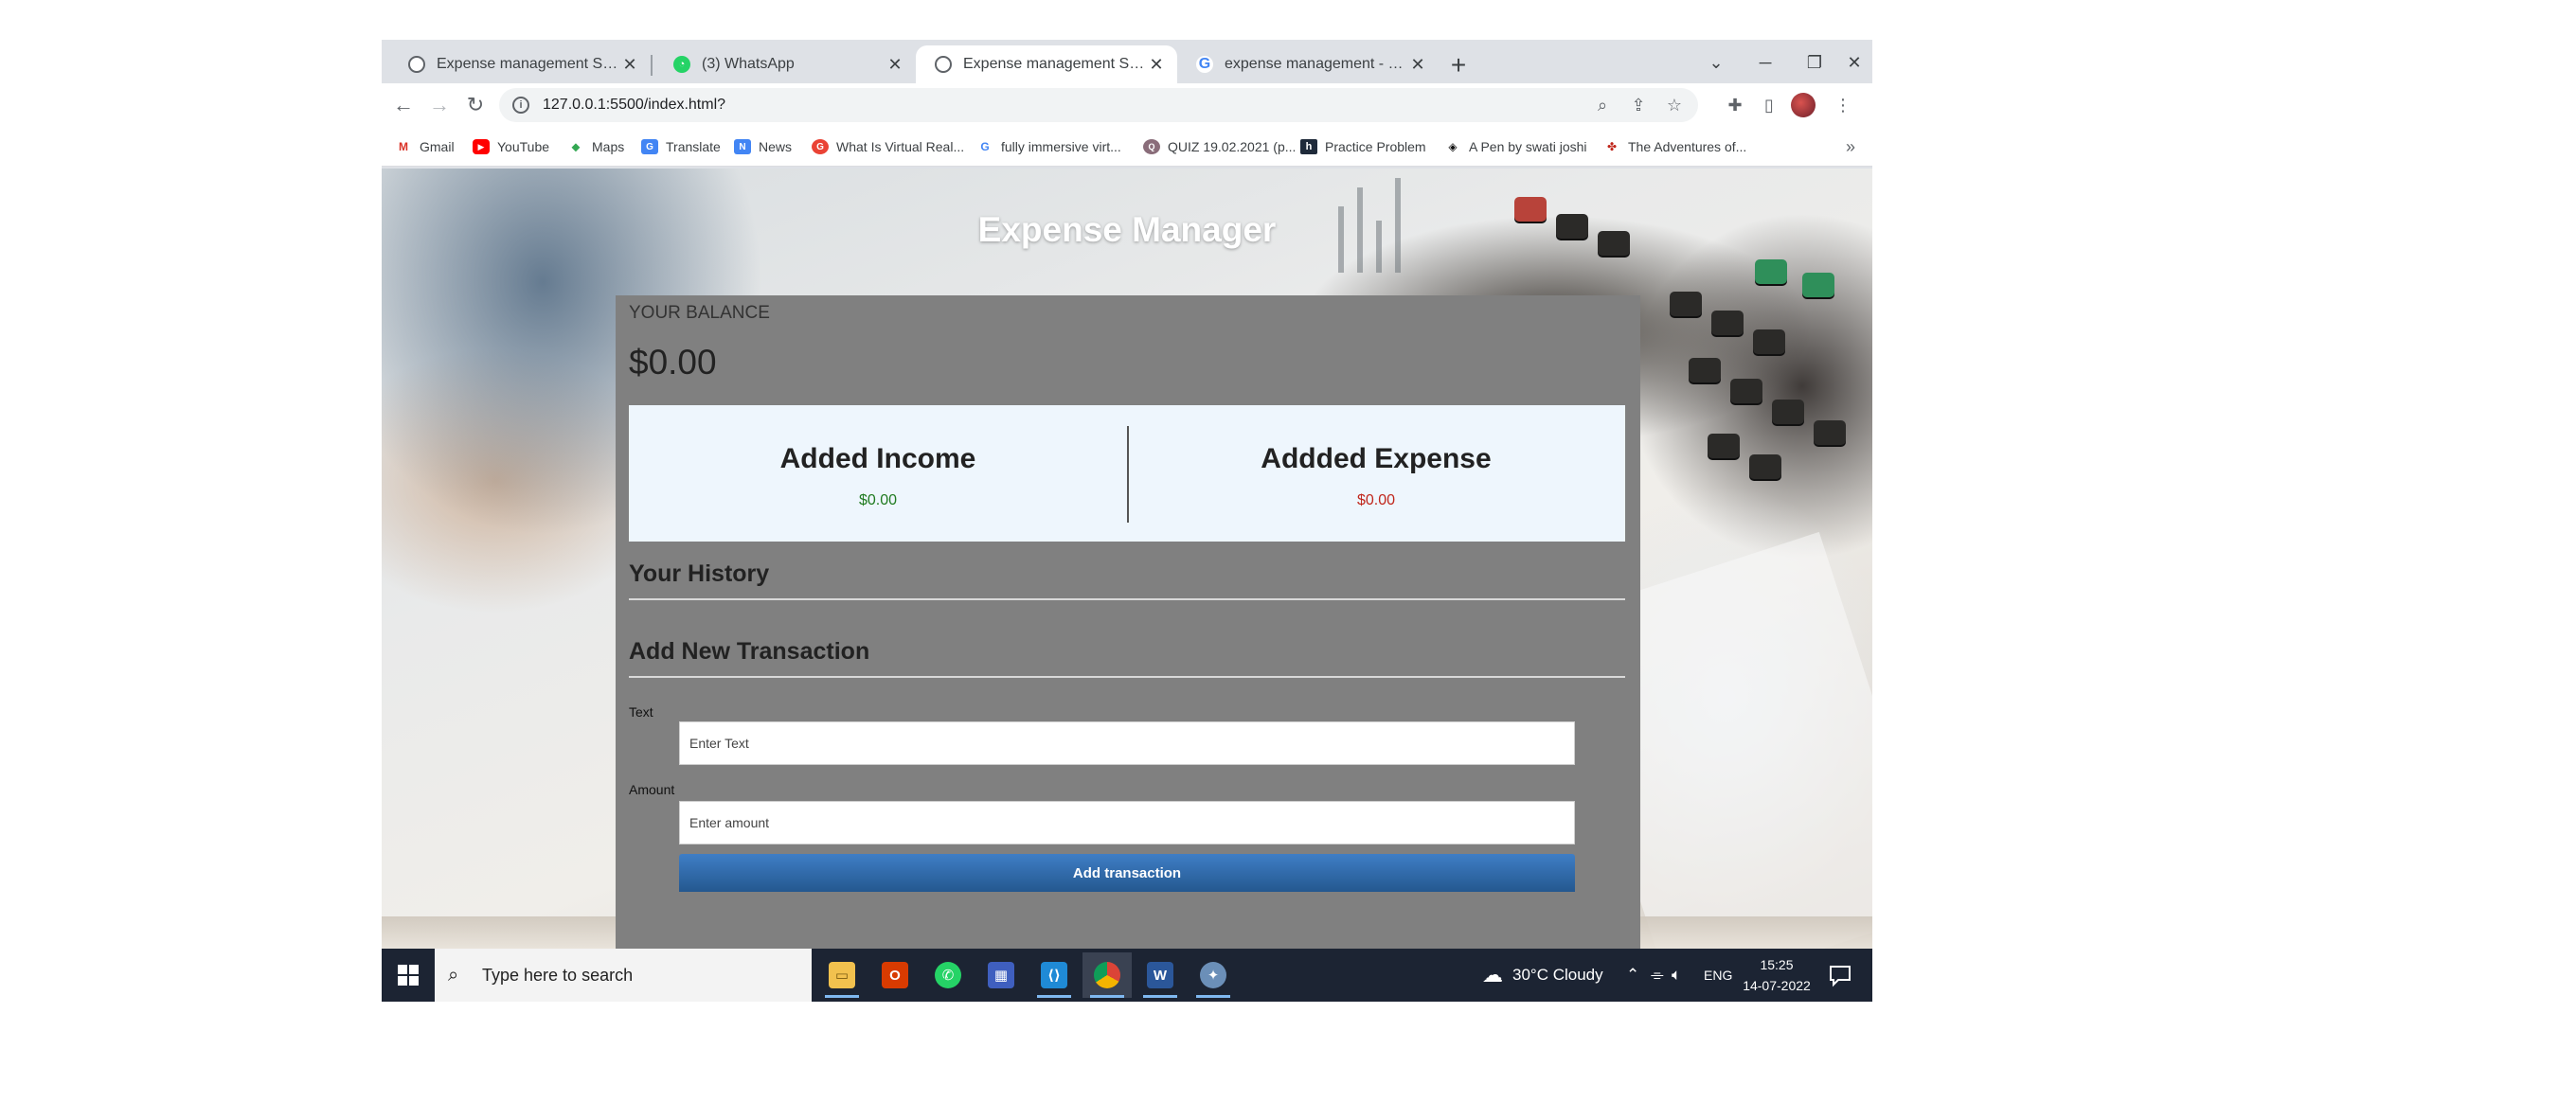 This screenshot has width=2576, height=1102. Describe the element at coordinates (558, 975) in the screenshot. I see `taskbar-search-placeholder: Type here to search` at that location.